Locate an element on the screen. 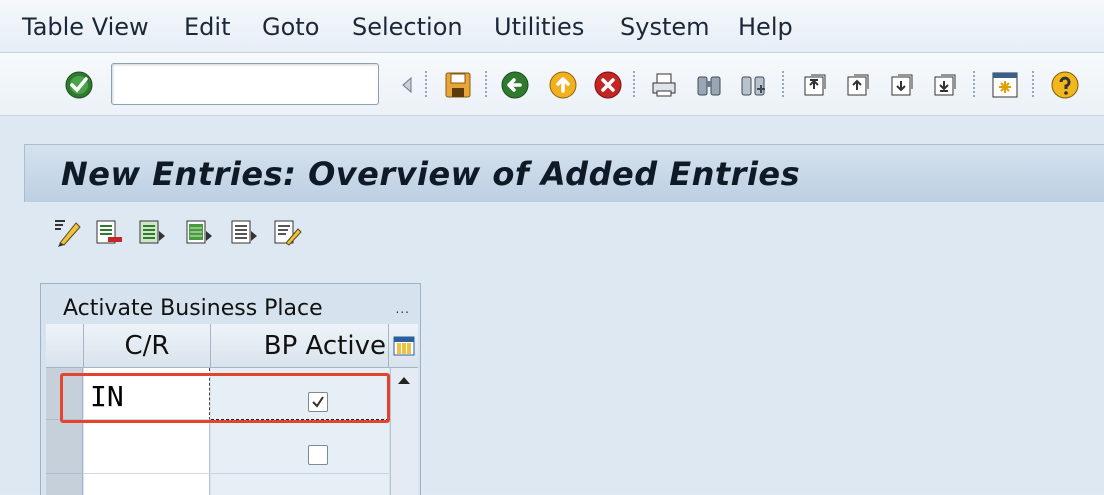  create-session-icon is located at coordinates (1005, 85).